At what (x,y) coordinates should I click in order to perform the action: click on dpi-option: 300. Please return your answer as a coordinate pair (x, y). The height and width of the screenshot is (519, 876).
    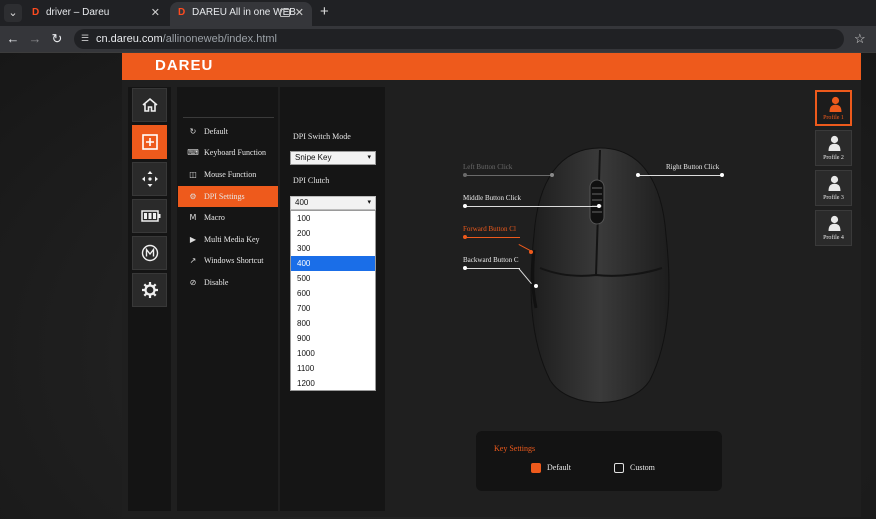
    Looking at the image, I should click on (333, 248).